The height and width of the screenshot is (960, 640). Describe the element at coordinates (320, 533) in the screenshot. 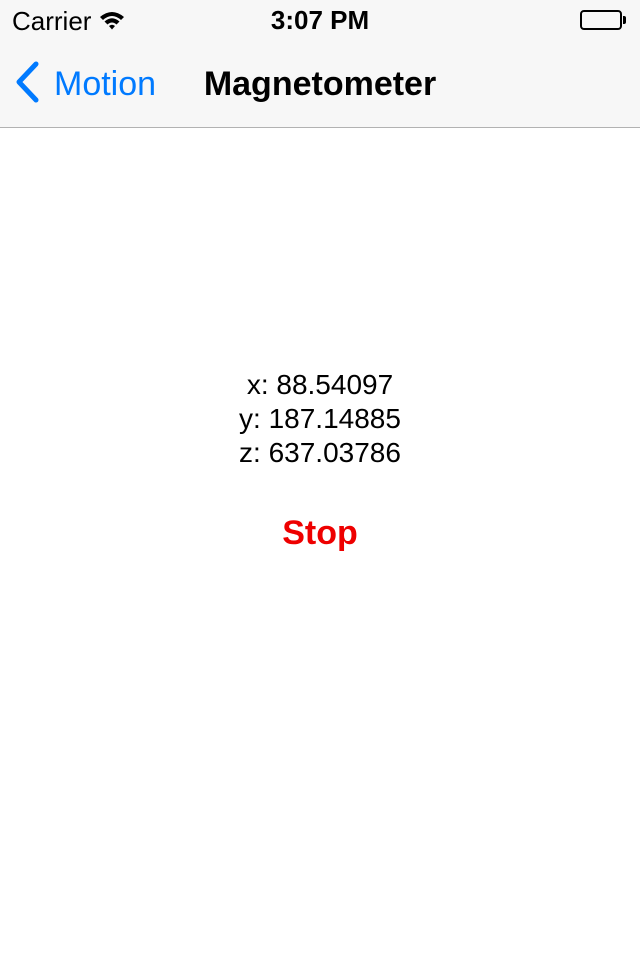

I see `stop-button: Stop` at that location.